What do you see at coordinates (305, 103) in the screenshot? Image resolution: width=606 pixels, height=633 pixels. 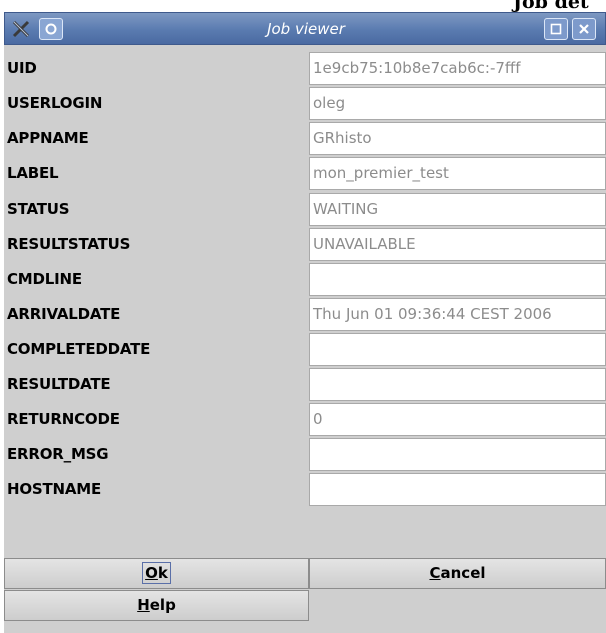 I see `field-row-userlogin: USERLOGIN oleg` at bounding box center [305, 103].